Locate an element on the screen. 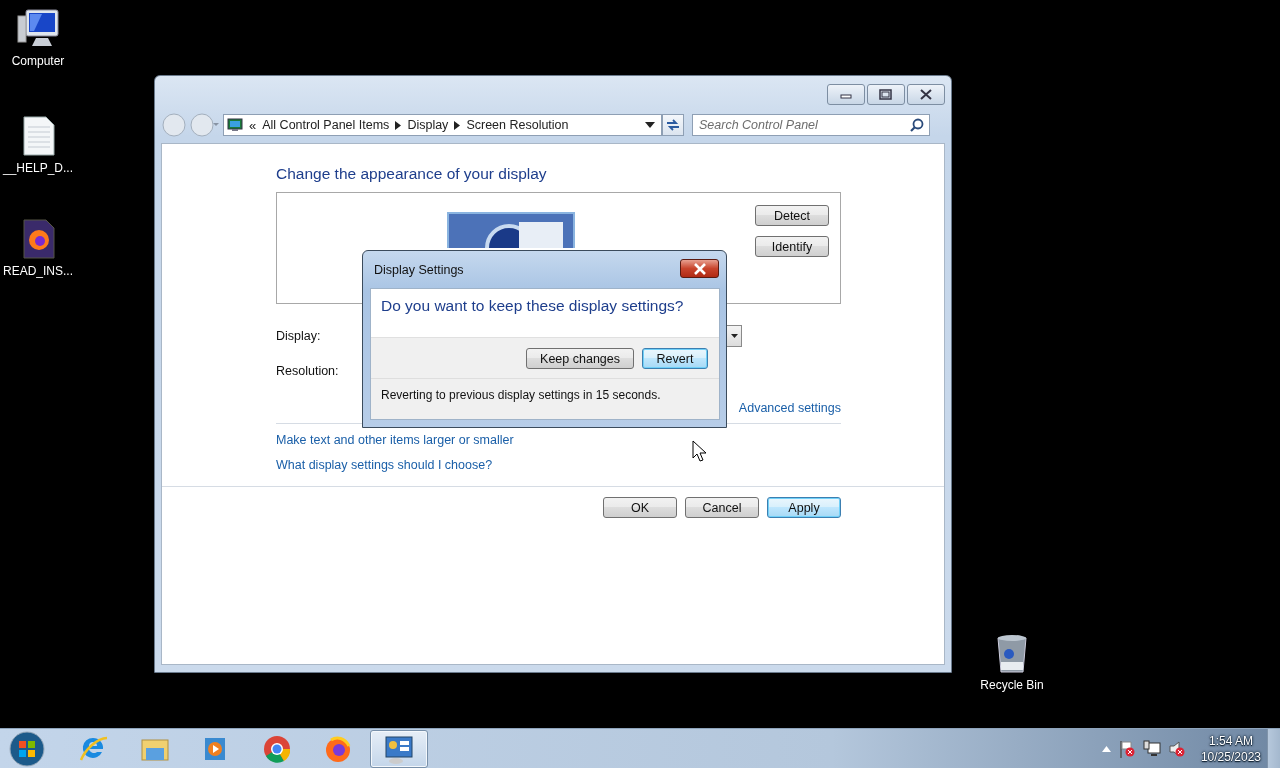  breadcrumb-item: All Control Panel Items is located at coordinates (326, 125).